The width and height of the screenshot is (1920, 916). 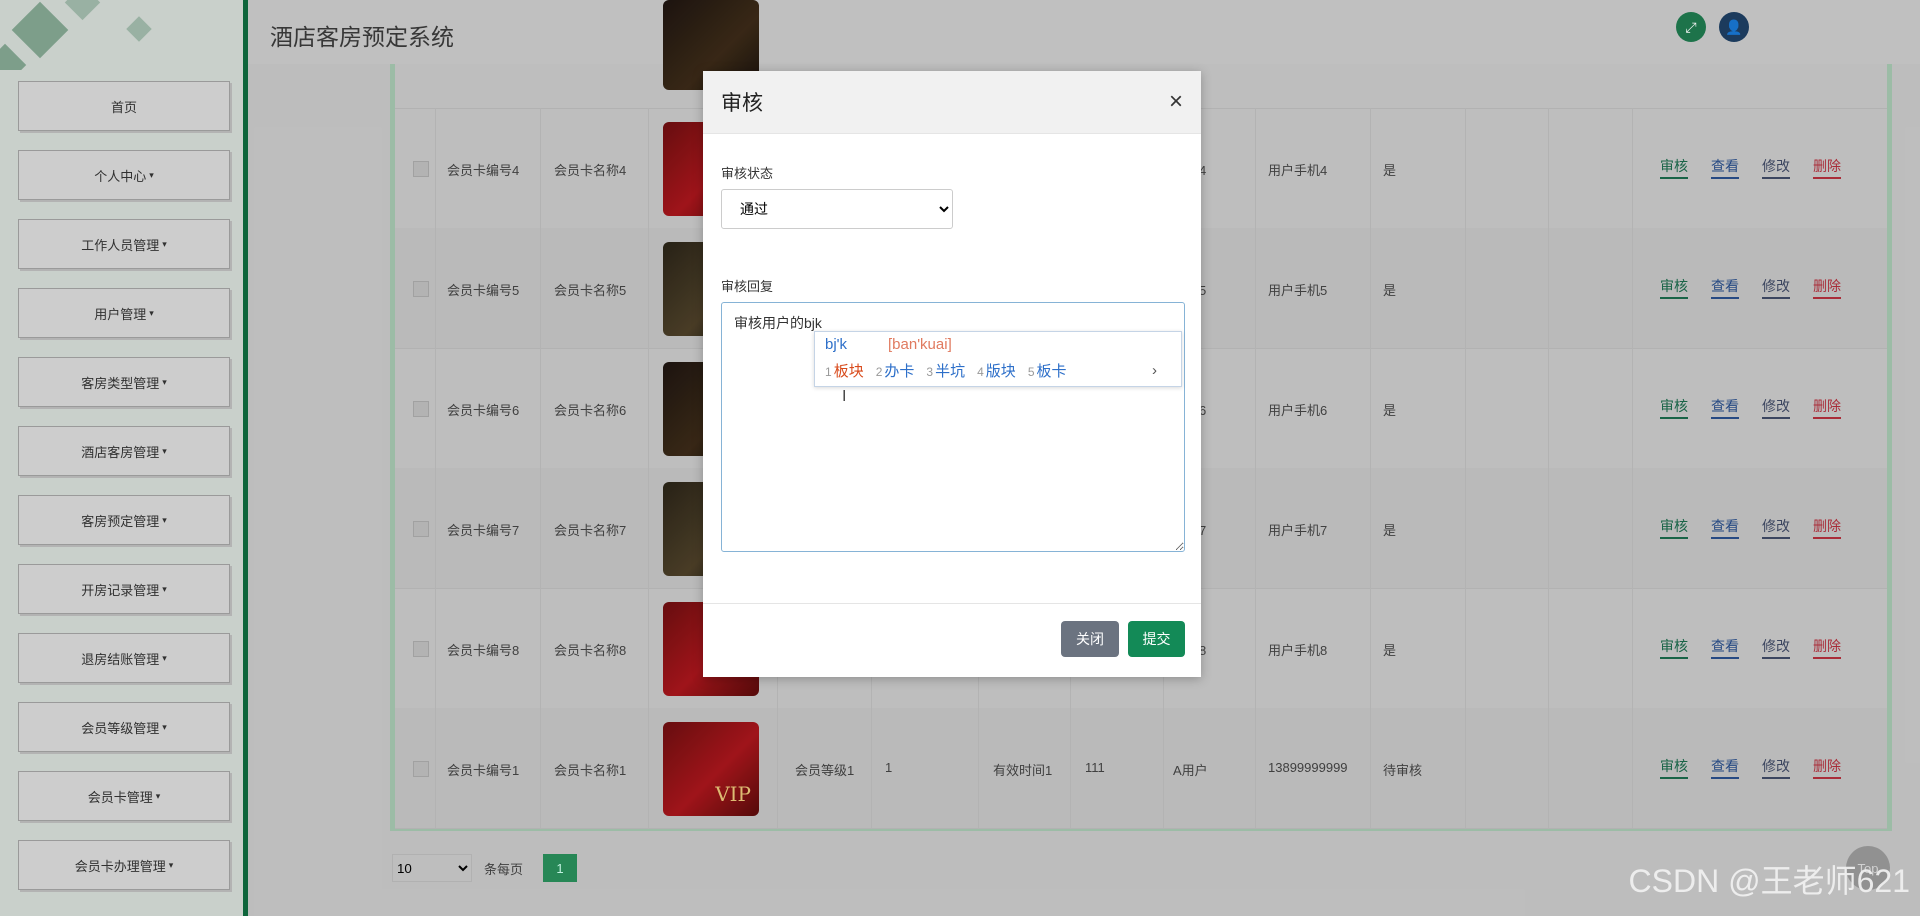 What do you see at coordinates (1090, 639) in the screenshot?
I see `close-button: 关闭` at bounding box center [1090, 639].